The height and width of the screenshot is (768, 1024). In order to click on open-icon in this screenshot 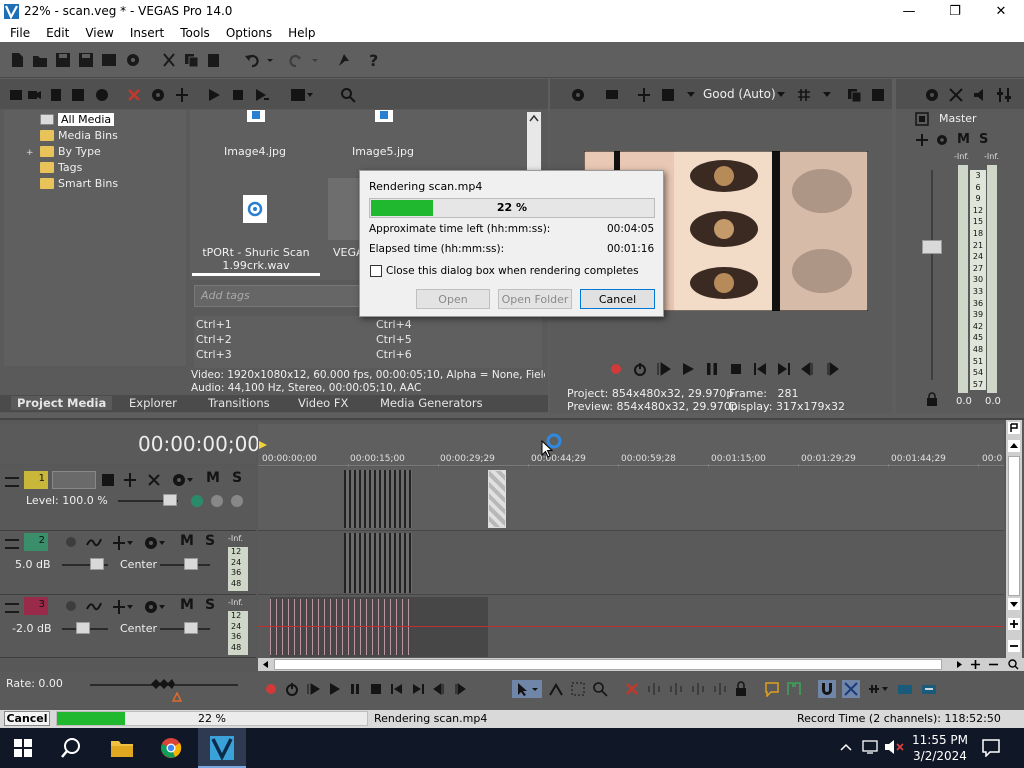, I will do `click(40, 60)`.